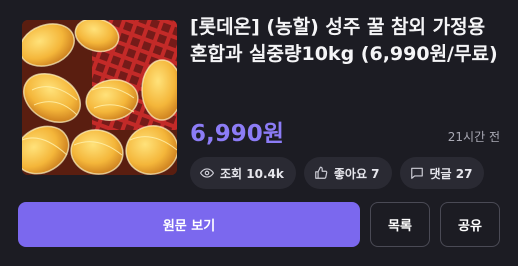 This screenshot has width=518, height=266. Describe the element at coordinates (470, 224) in the screenshot. I see `share-button: 공유` at that location.